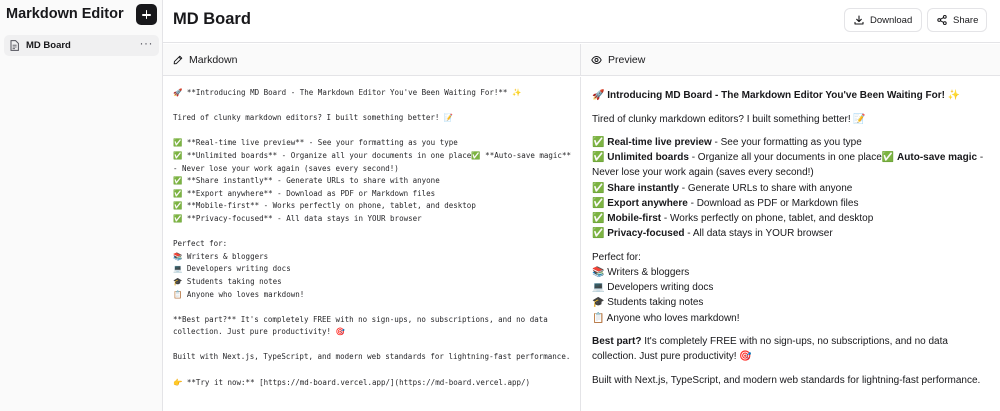 The height and width of the screenshot is (411, 1000). What do you see at coordinates (966, 20) in the screenshot?
I see `share-label: Share` at bounding box center [966, 20].